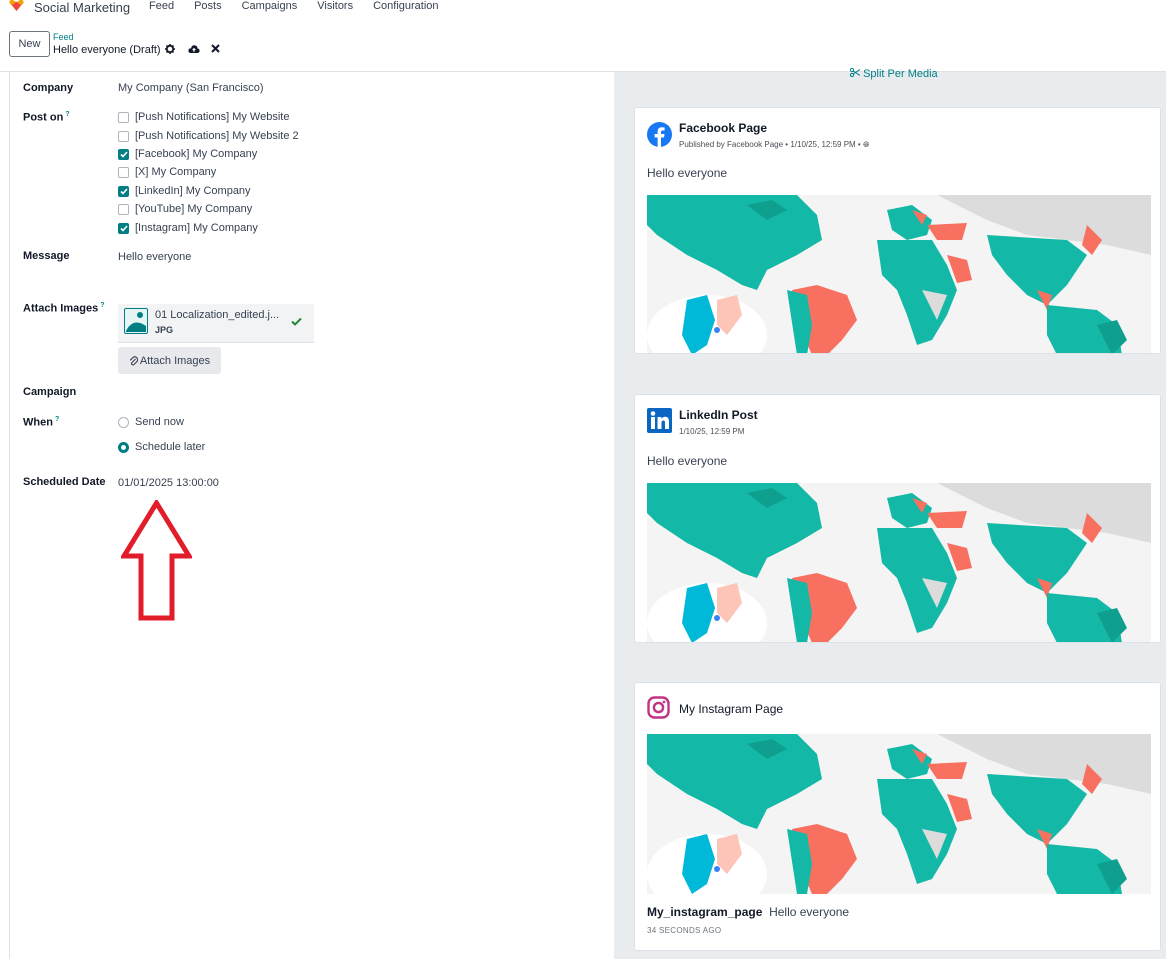 Image resolution: width=1166 pixels, height=959 pixels. What do you see at coordinates (156, 560) in the screenshot?
I see `red-up-arrow-annotation` at bounding box center [156, 560].